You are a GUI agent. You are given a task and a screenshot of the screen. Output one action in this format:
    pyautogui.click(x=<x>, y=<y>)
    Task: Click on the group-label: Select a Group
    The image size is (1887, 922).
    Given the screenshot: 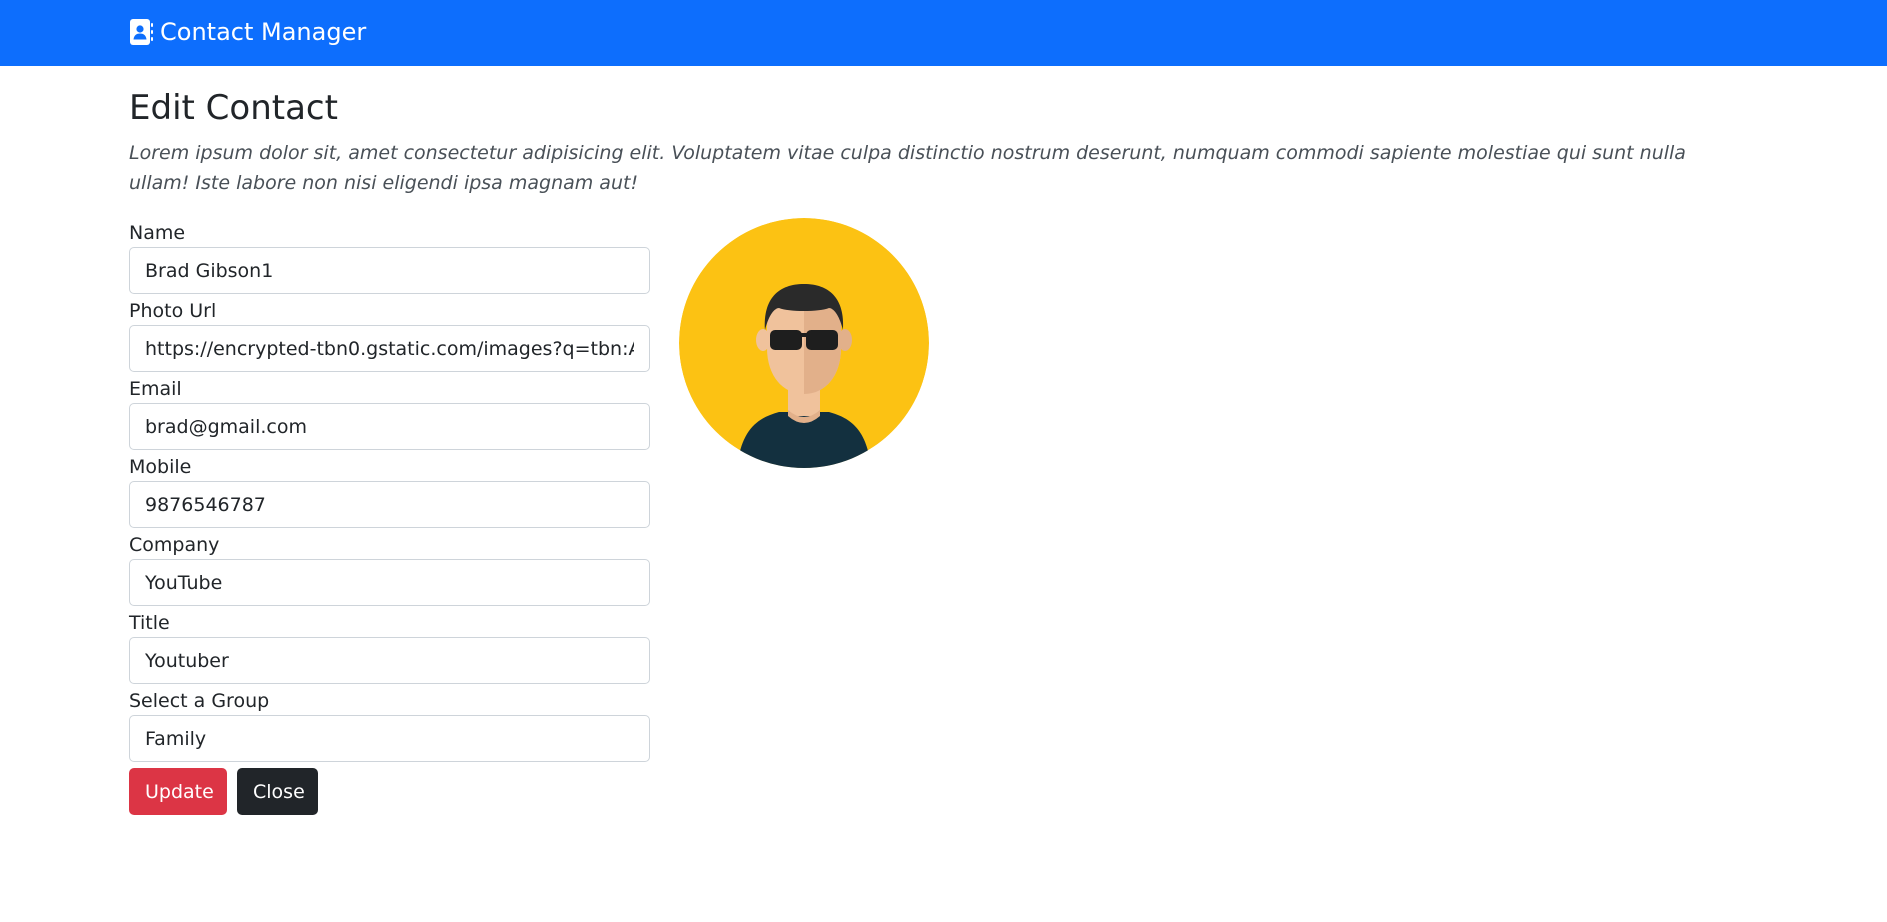 What is the action you would take?
    pyautogui.click(x=199, y=701)
    